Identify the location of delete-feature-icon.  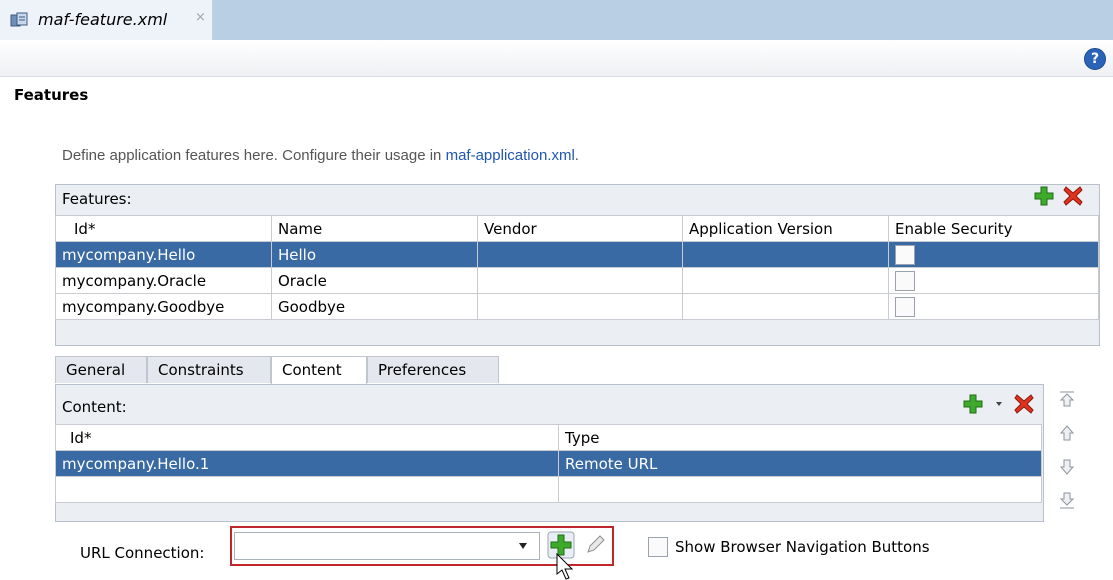
(1073, 196).